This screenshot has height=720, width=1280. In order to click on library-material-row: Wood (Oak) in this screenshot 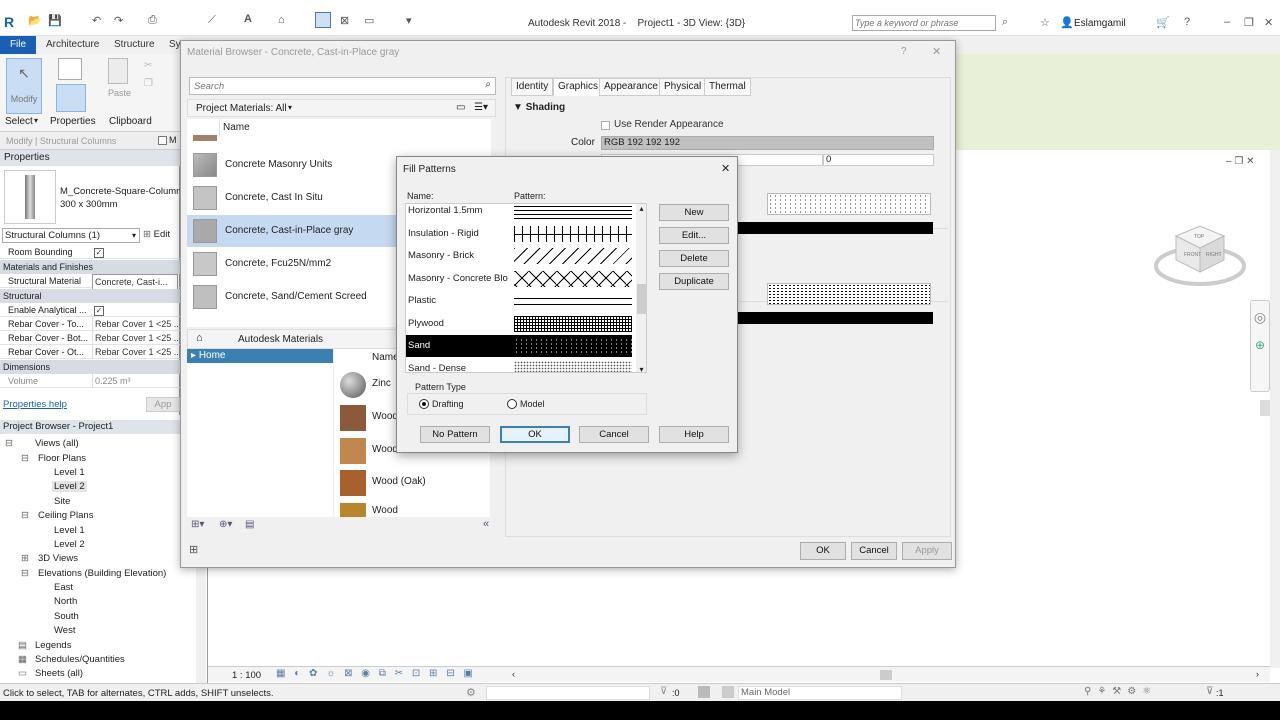, I will do `click(412, 482)`.